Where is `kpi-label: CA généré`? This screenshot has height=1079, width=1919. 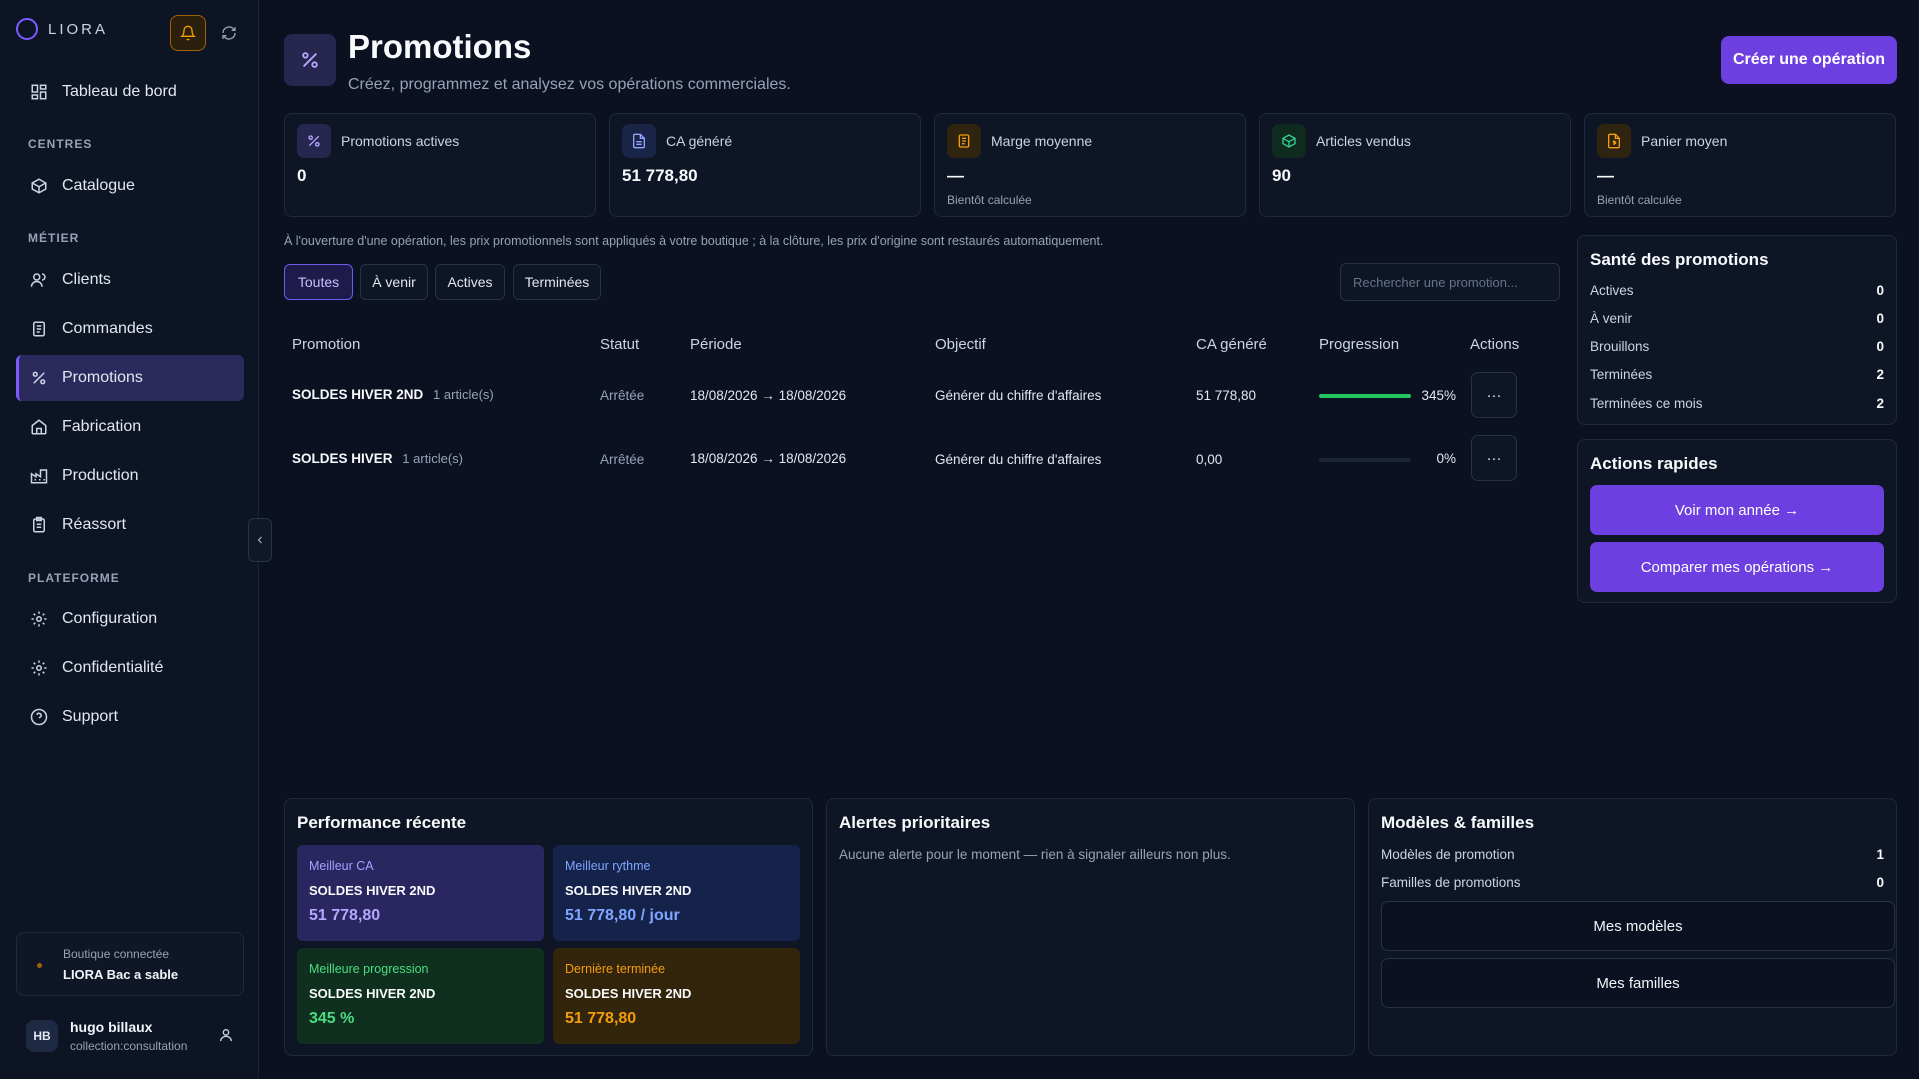 kpi-label: CA généré is located at coordinates (699, 141).